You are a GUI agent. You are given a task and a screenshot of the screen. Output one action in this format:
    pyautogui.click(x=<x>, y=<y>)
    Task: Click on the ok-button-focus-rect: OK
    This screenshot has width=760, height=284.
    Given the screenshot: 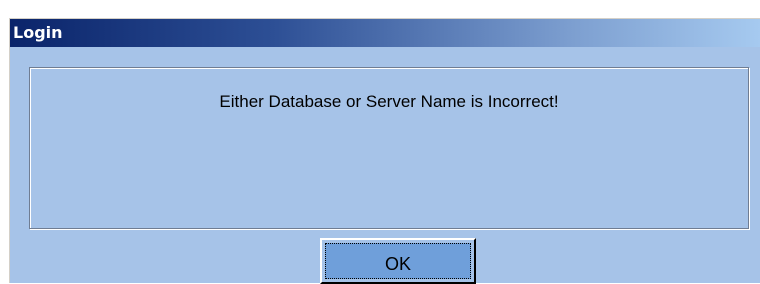 What is the action you would take?
    pyautogui.click(x=398, y=261)
    